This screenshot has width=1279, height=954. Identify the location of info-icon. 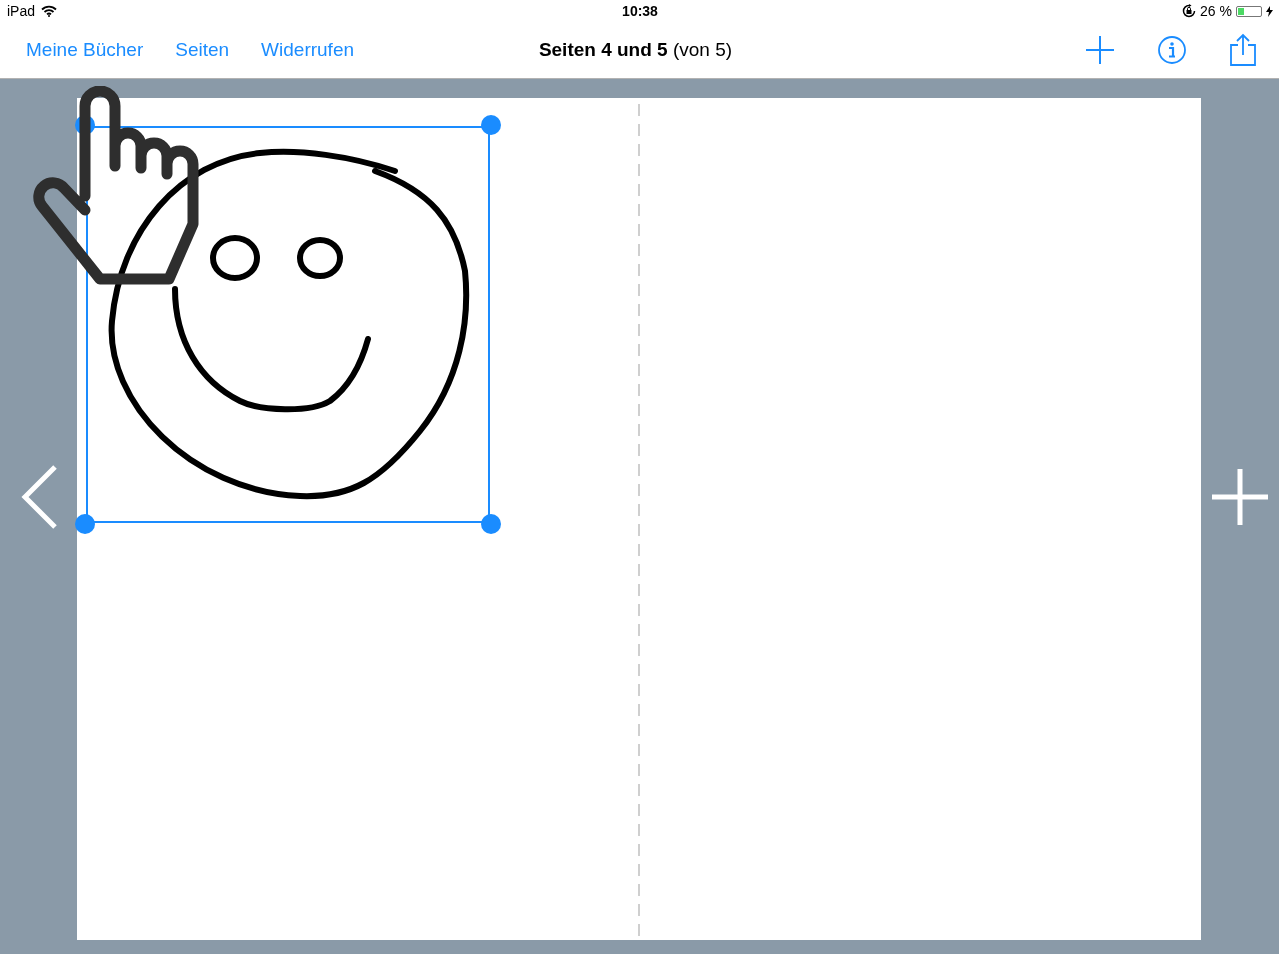
(1172, 50).